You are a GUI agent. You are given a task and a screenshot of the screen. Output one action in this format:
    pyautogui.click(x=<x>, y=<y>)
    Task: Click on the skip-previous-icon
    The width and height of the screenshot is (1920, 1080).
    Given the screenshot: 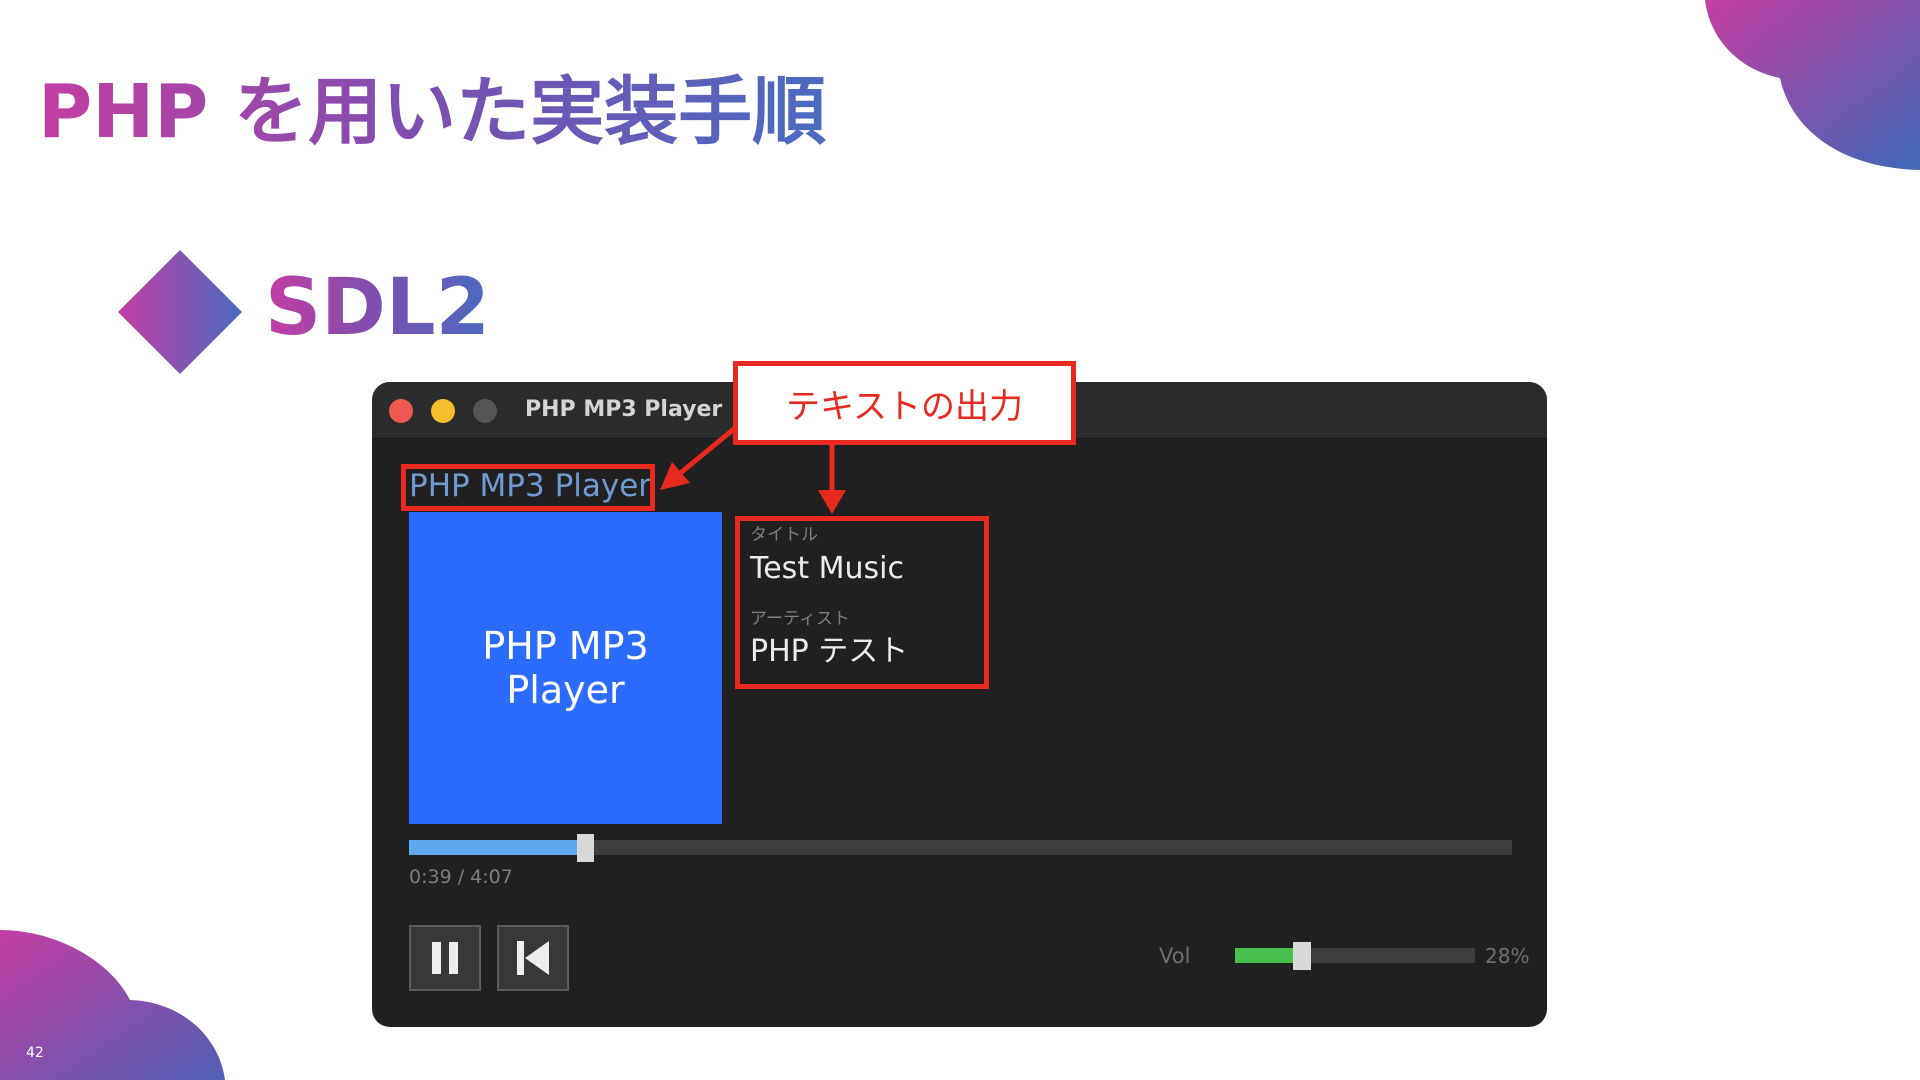 What is the action you would take?
    pyautogui.click(x=533, y=958)
    